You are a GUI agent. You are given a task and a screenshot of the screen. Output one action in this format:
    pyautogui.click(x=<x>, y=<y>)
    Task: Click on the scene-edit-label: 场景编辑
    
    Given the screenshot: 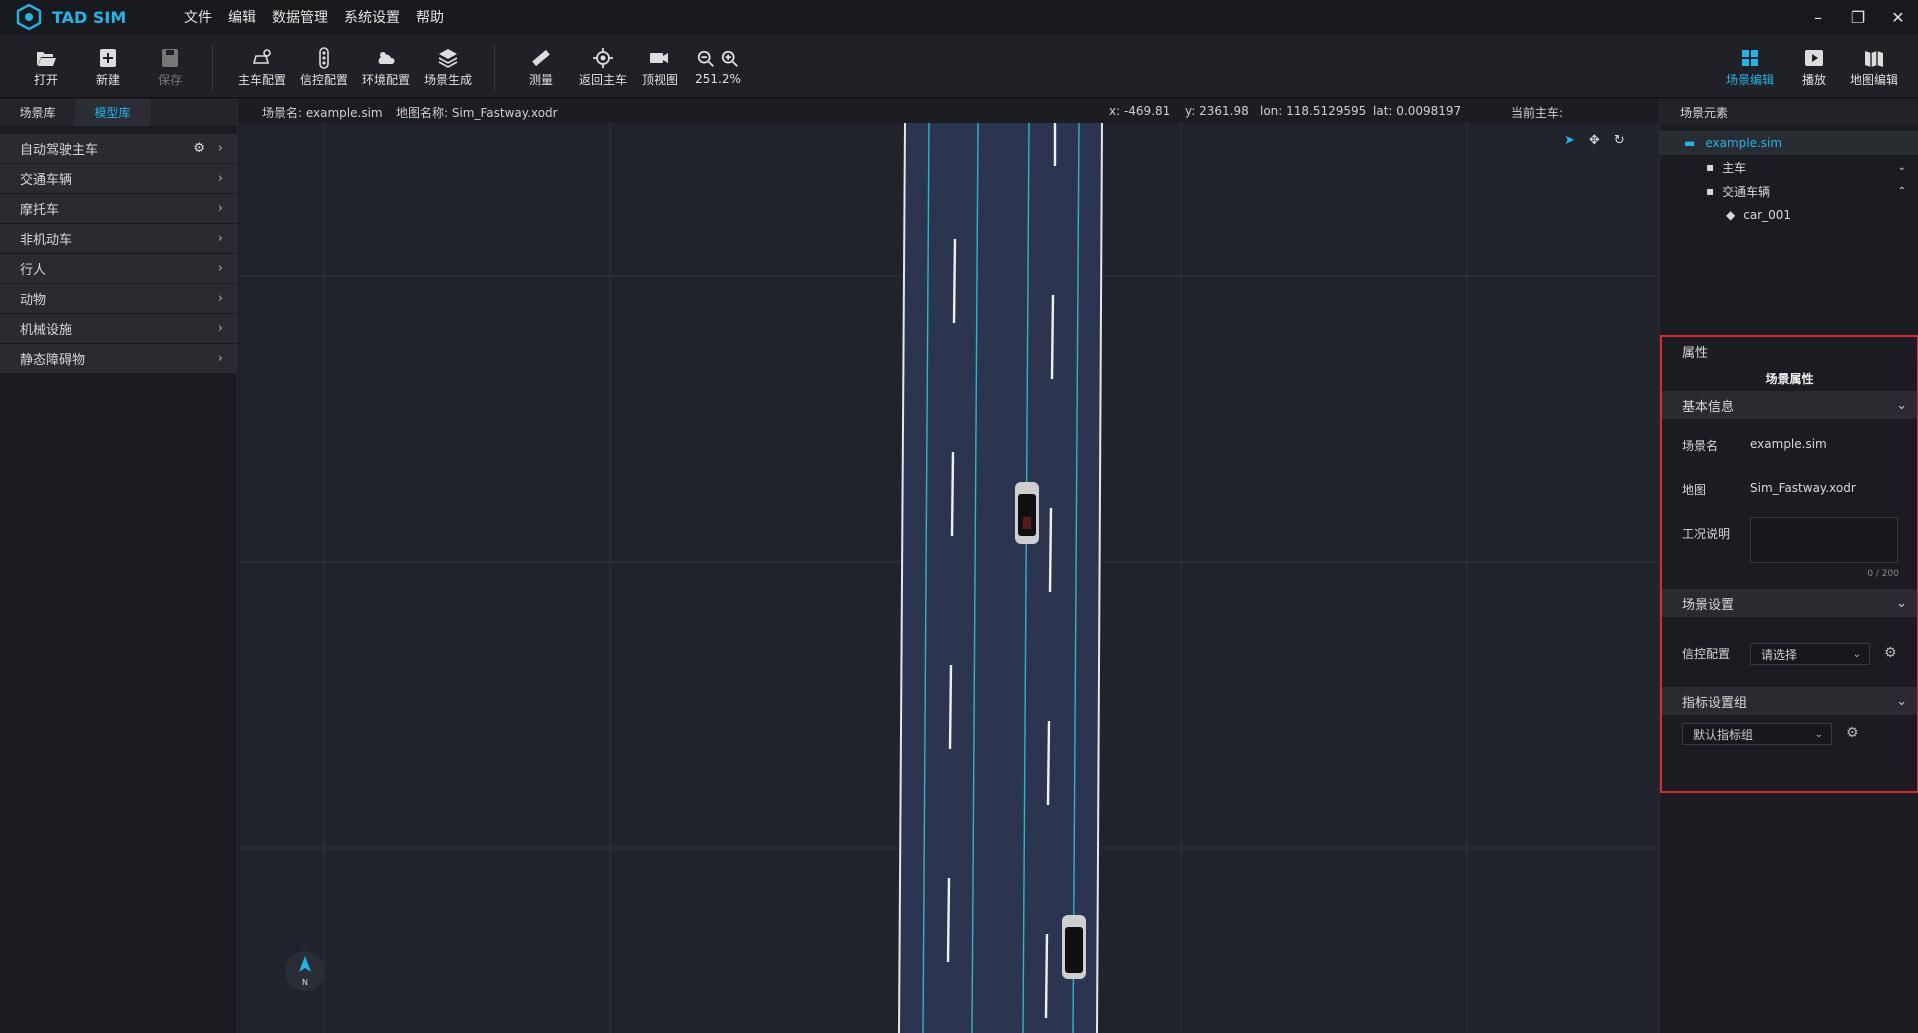 What is the action you would take?
    pyautogui.click(x=1749, y=79)
    